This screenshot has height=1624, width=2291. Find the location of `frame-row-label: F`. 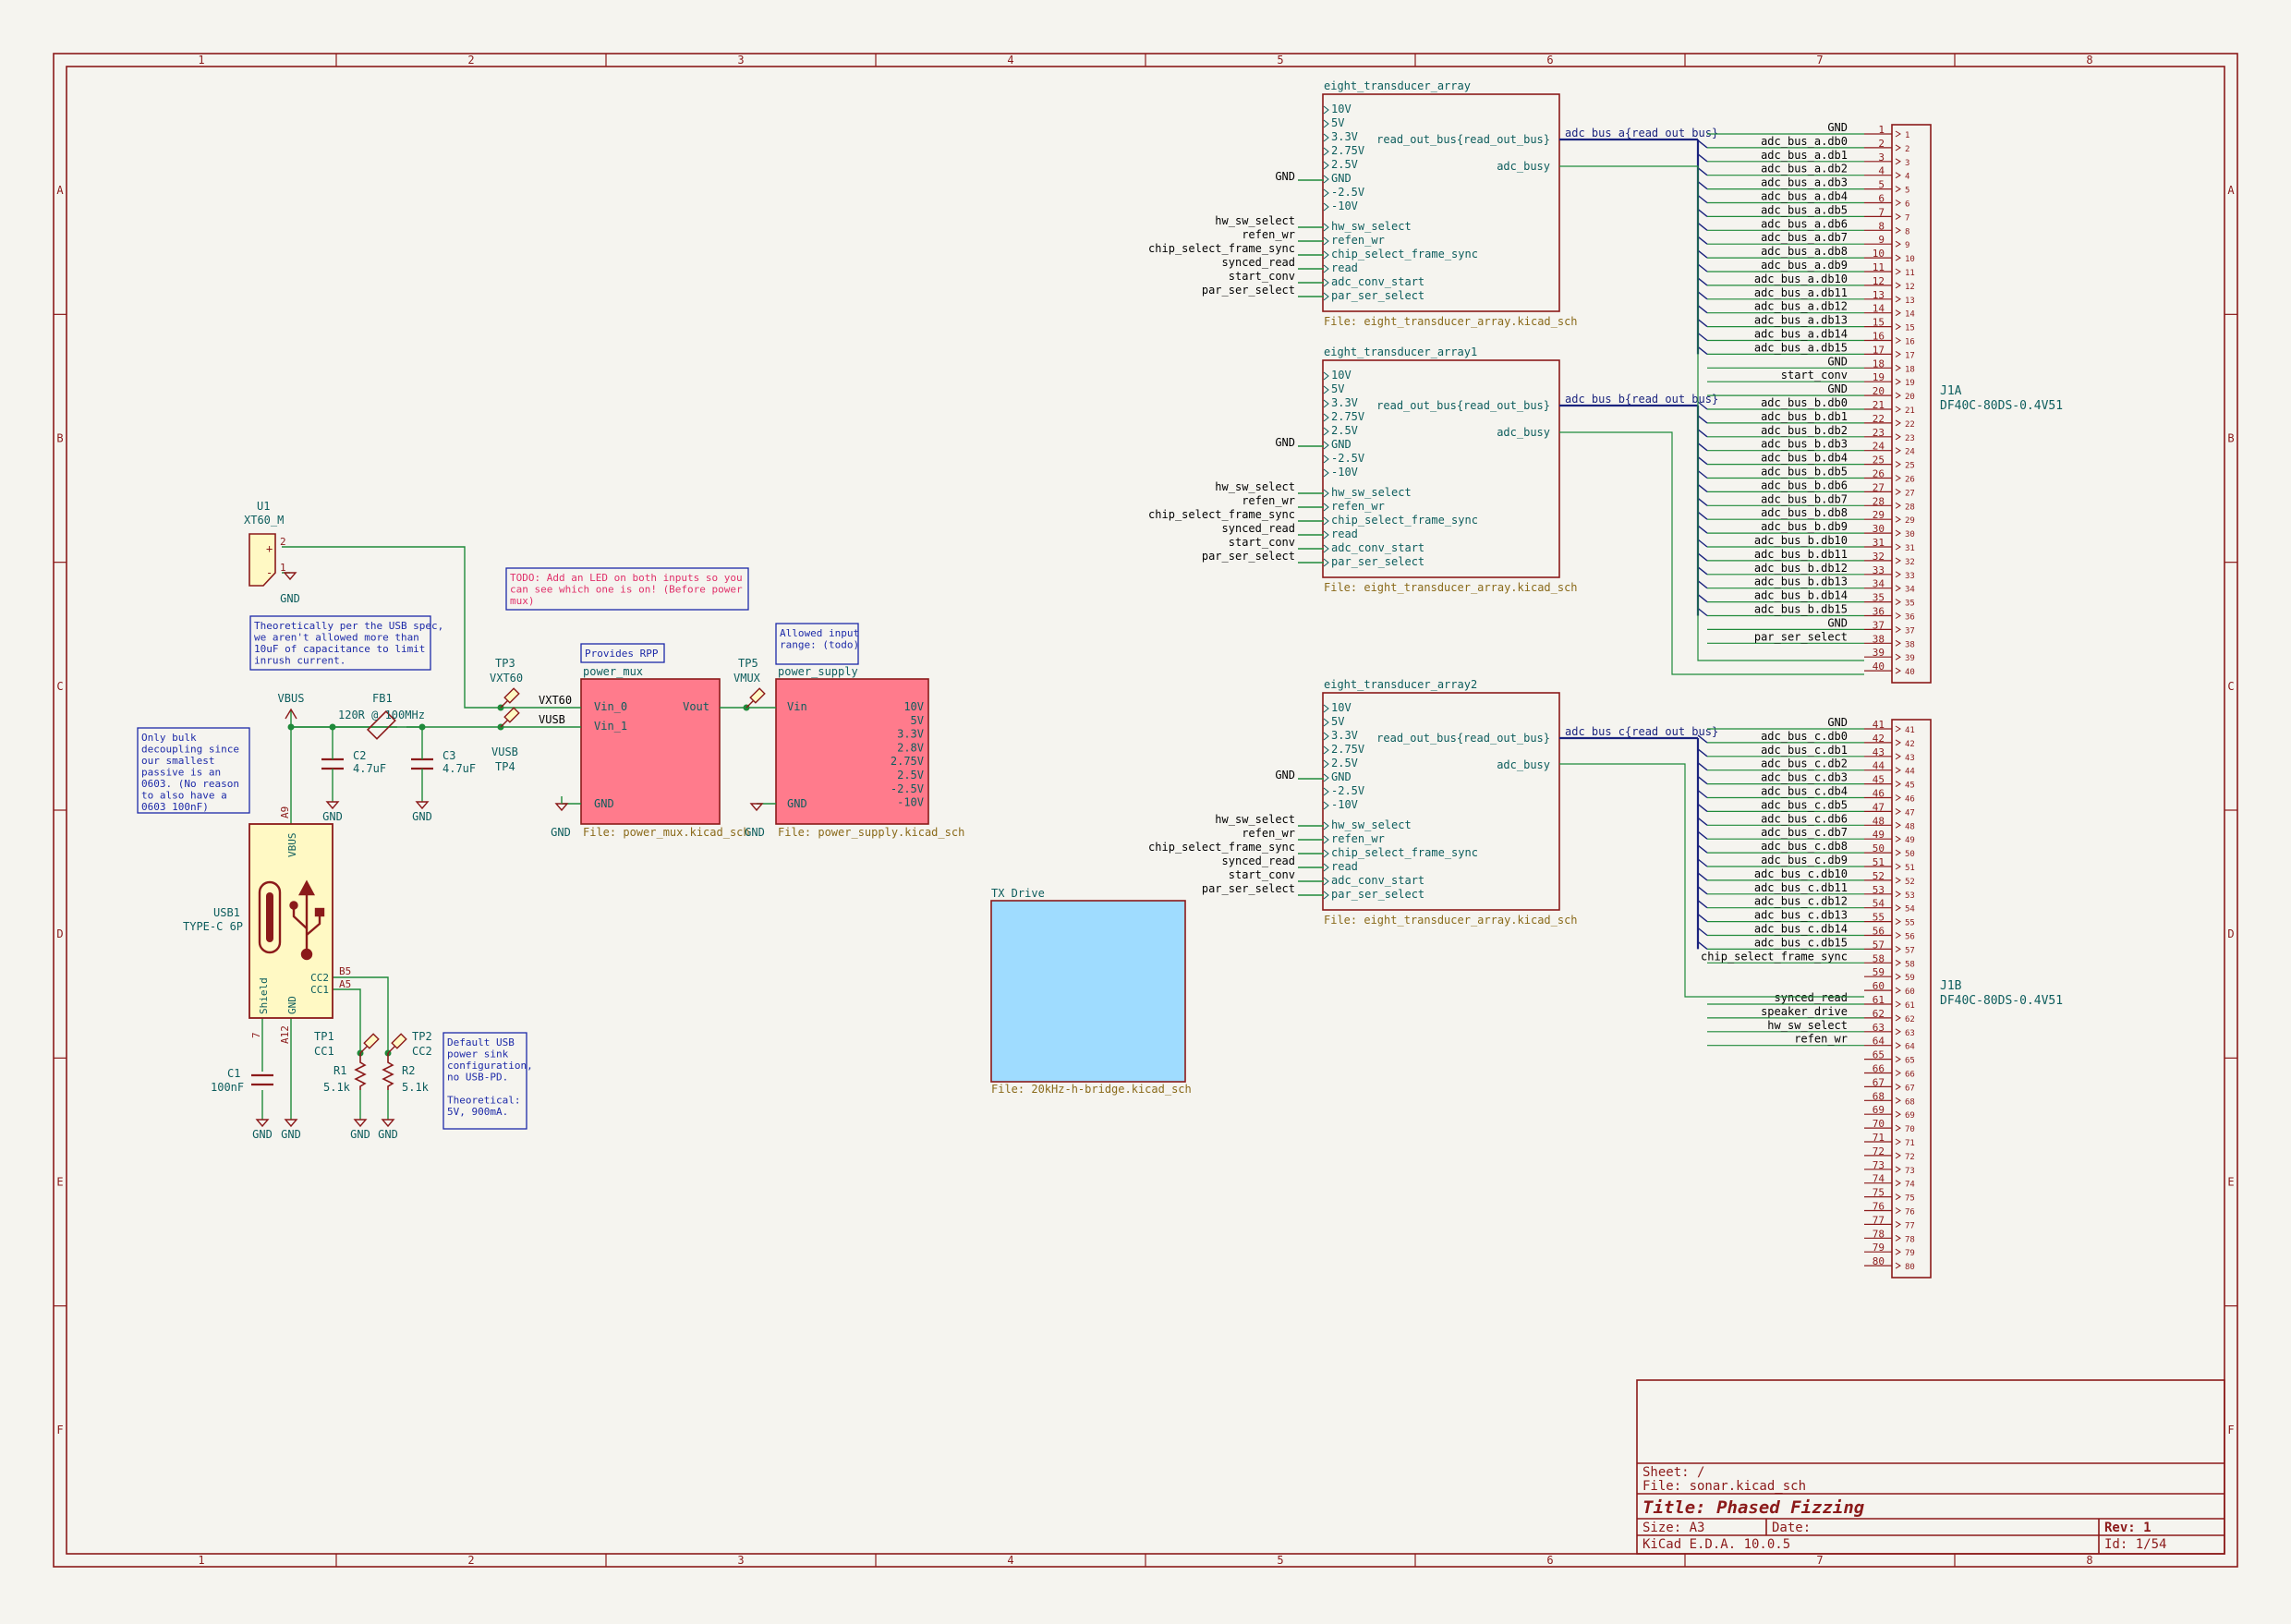

frame-row-label: F is located at coordinates (60, 1430).